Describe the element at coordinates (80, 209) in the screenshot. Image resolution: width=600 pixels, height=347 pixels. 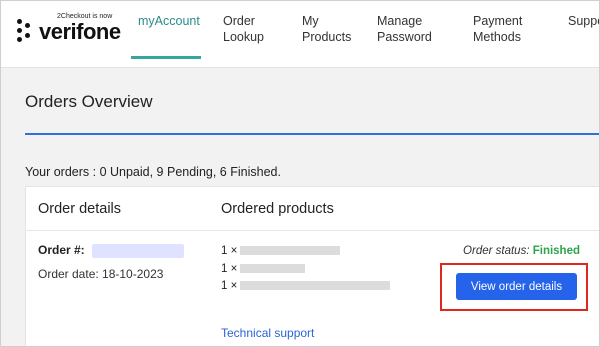
I see `col-order-details: Order details` at that location.